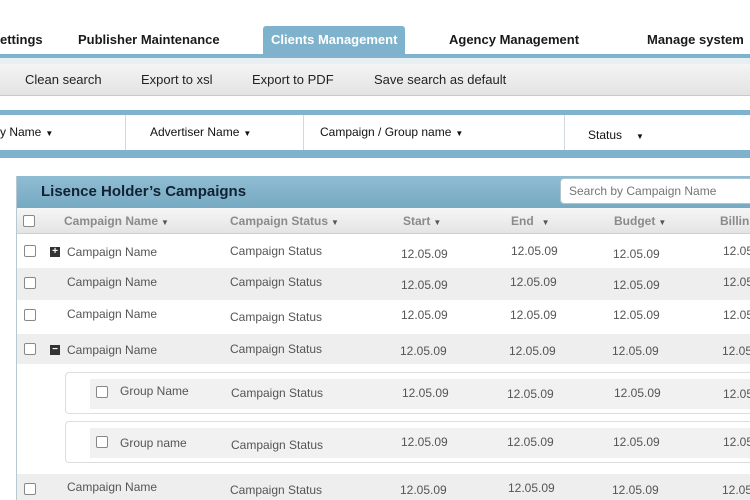  I want to click on column-campaign-status: Campaign Status ▼, so click(284, 221).